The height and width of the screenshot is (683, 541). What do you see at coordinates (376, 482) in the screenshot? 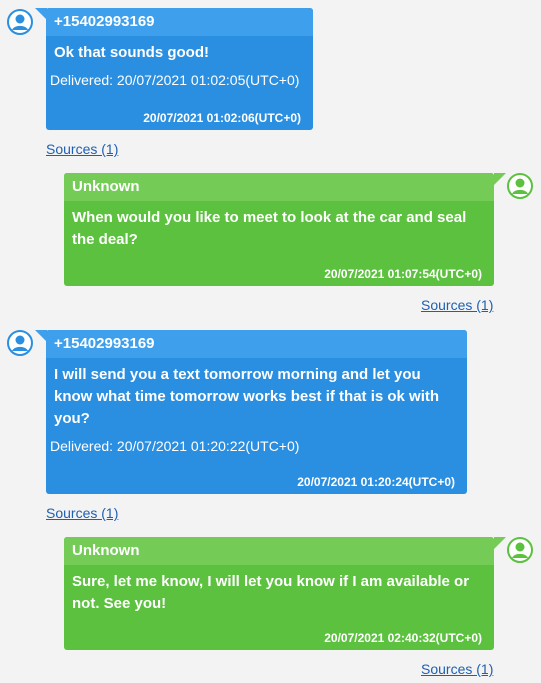
I see `message-timestamp: 20/07/2021 01:20:24(UTC+0)` at bounding box center [376, 482].